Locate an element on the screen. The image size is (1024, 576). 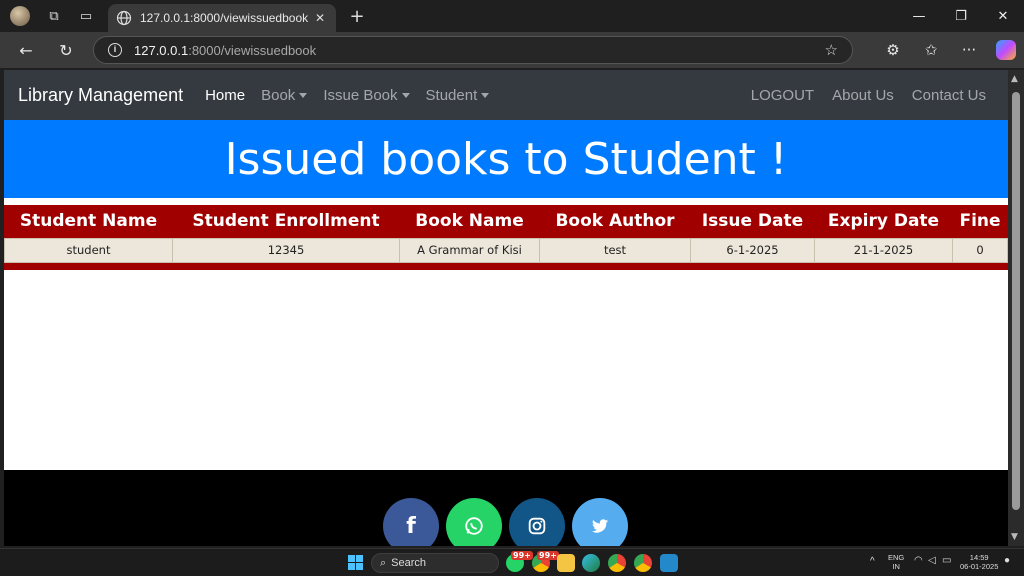
address-bar: i 127.0.0.1:8000/viewissuedbook ☆ is located at coordinates (473, 50).